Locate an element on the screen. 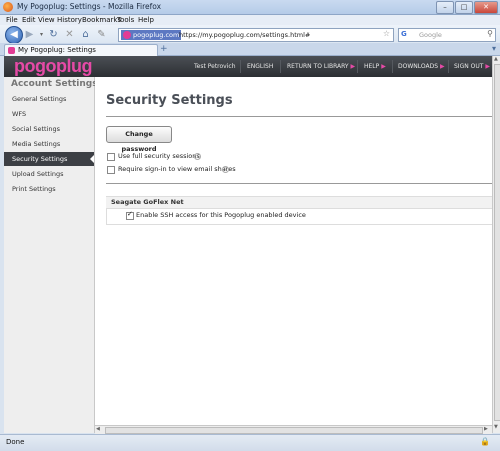  sidebar-item-media: Media Settings is located at coordinates (49, 144).